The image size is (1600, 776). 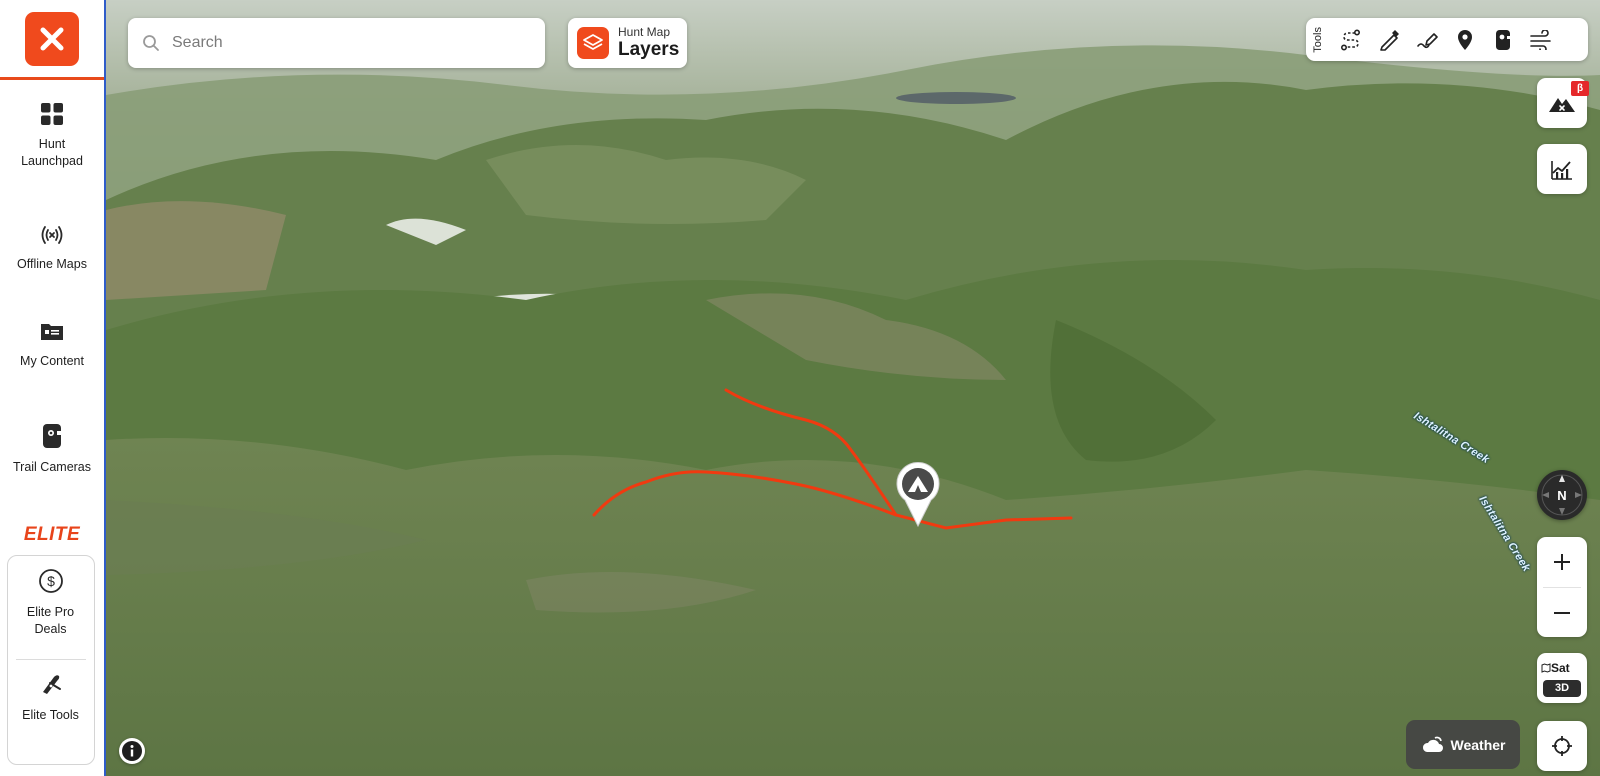 I want to click on sidebar-item-trail-cameras: Trail Cameras, so click(x=52, y=449).